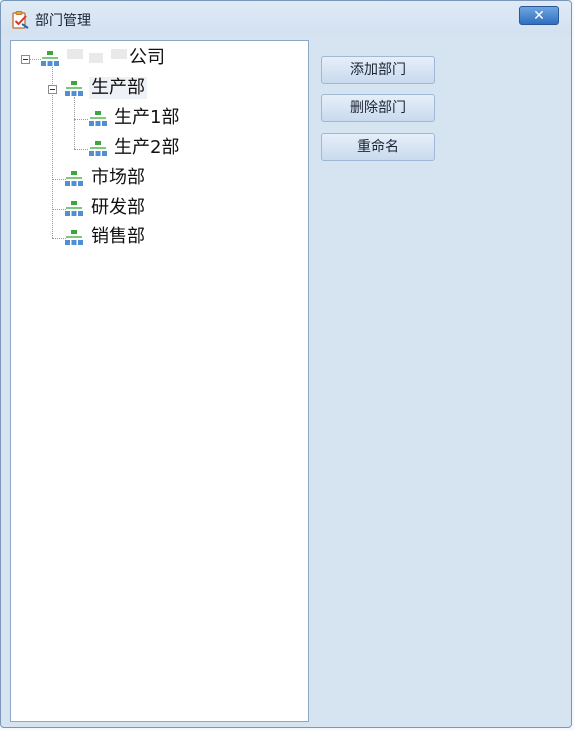 The height and width of the screenshot is (730, 574). What do you see at coordinates (378, 147) in the screenshot?
I see `rename-button: 重命名` at bounding box center [378, 147].